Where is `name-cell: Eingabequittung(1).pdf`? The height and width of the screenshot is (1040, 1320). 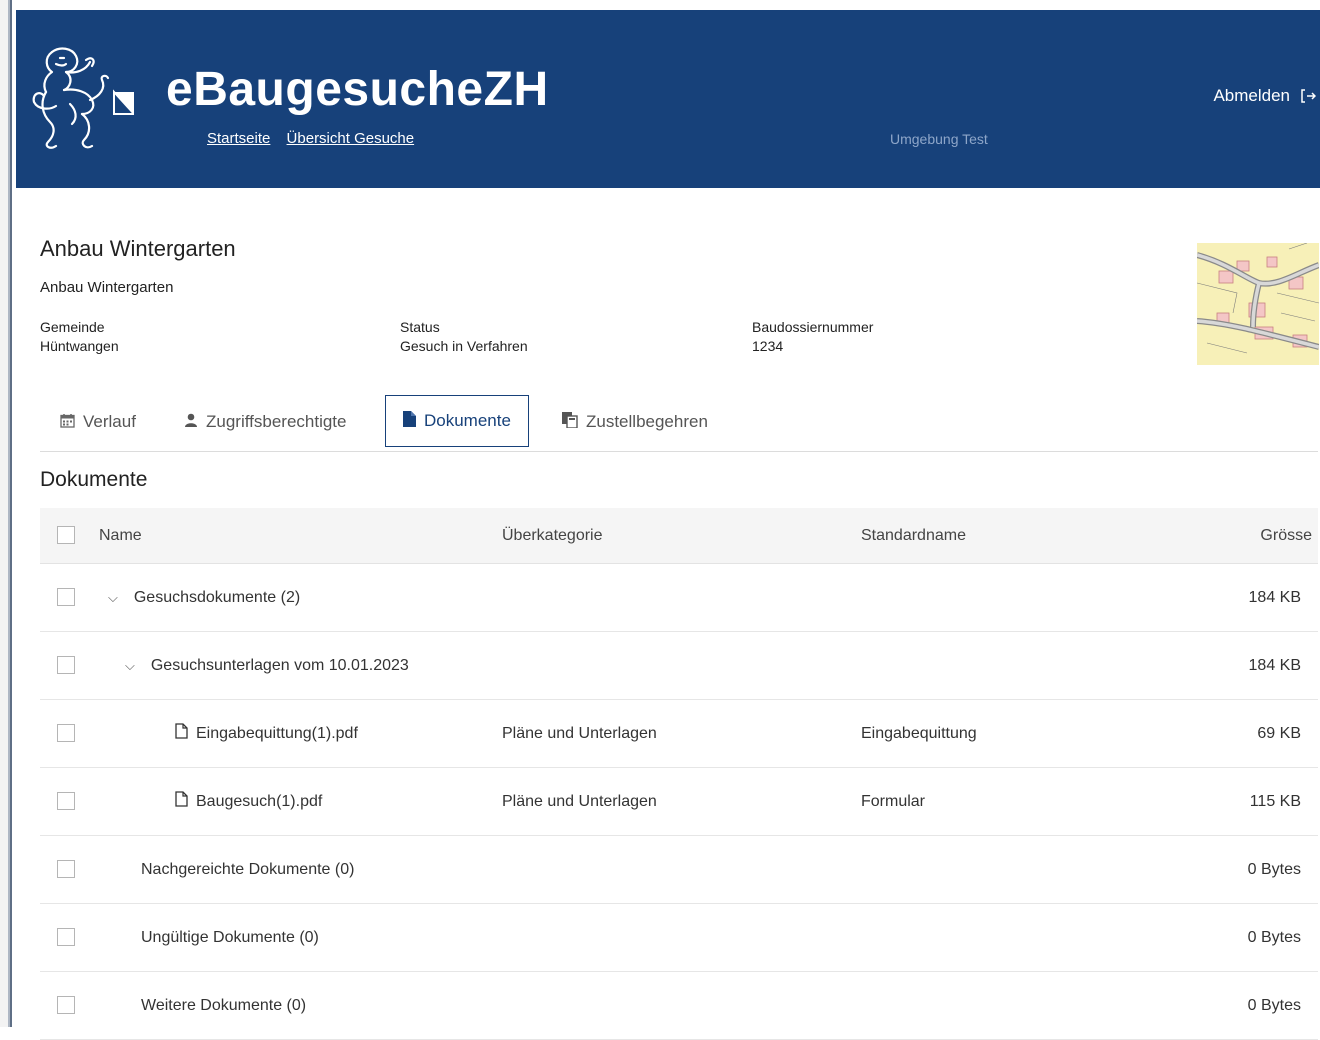
name-cell: Eingabequittung(1).pdf is located at coordinates (266, 733).